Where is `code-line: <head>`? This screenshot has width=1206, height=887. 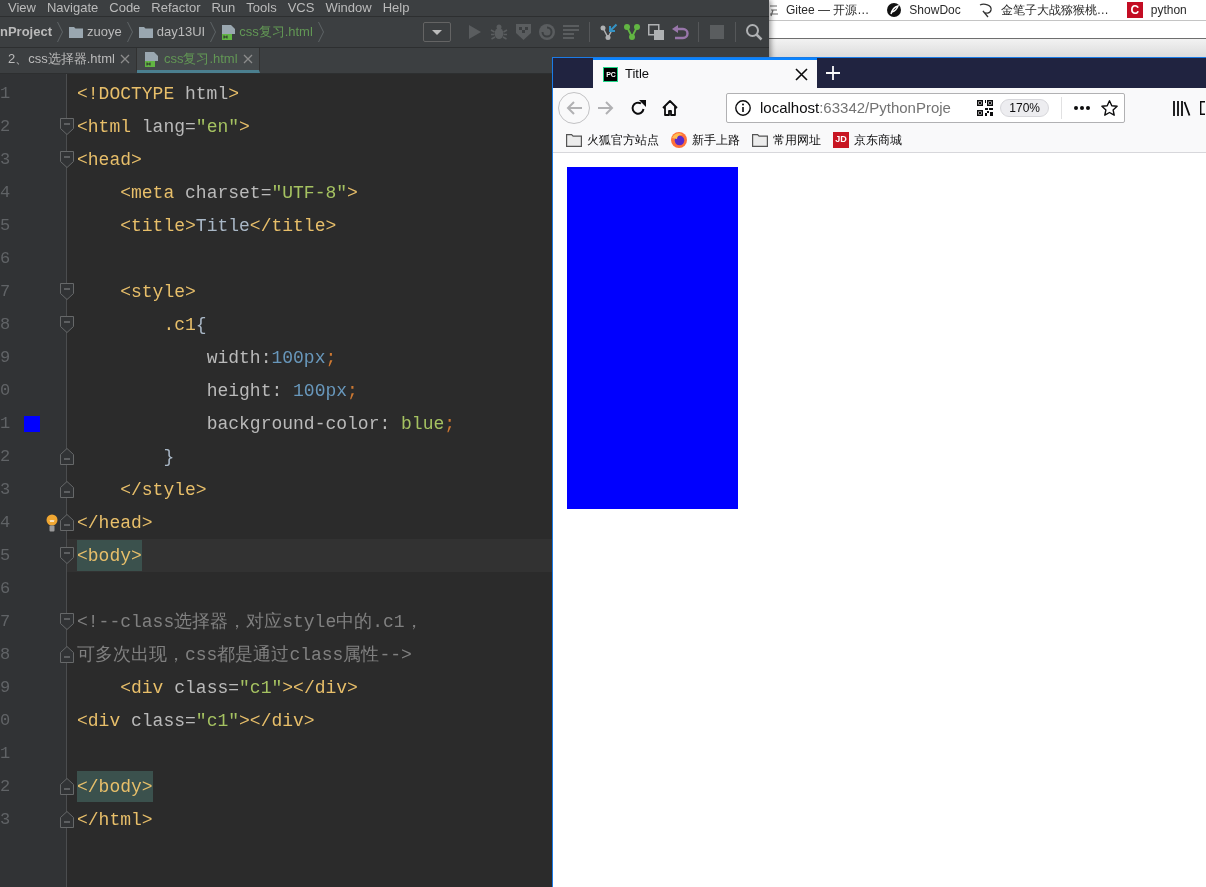 code-line: <head> is located at coordinates (109, 159).